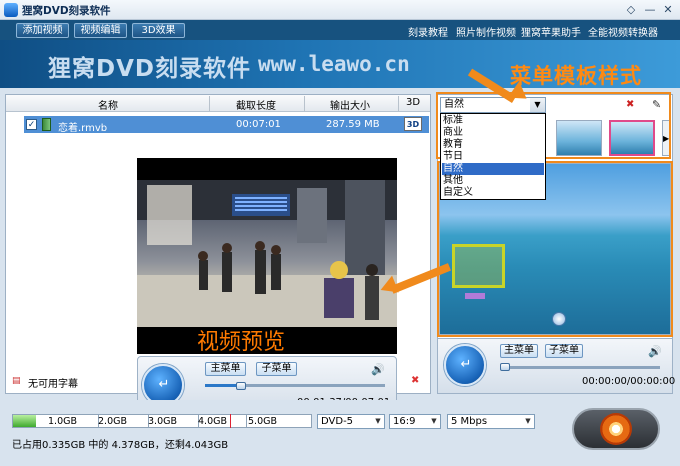 This screenshot has width=680, height=466. I want to click on template-option: 教育, so click(493, 145).